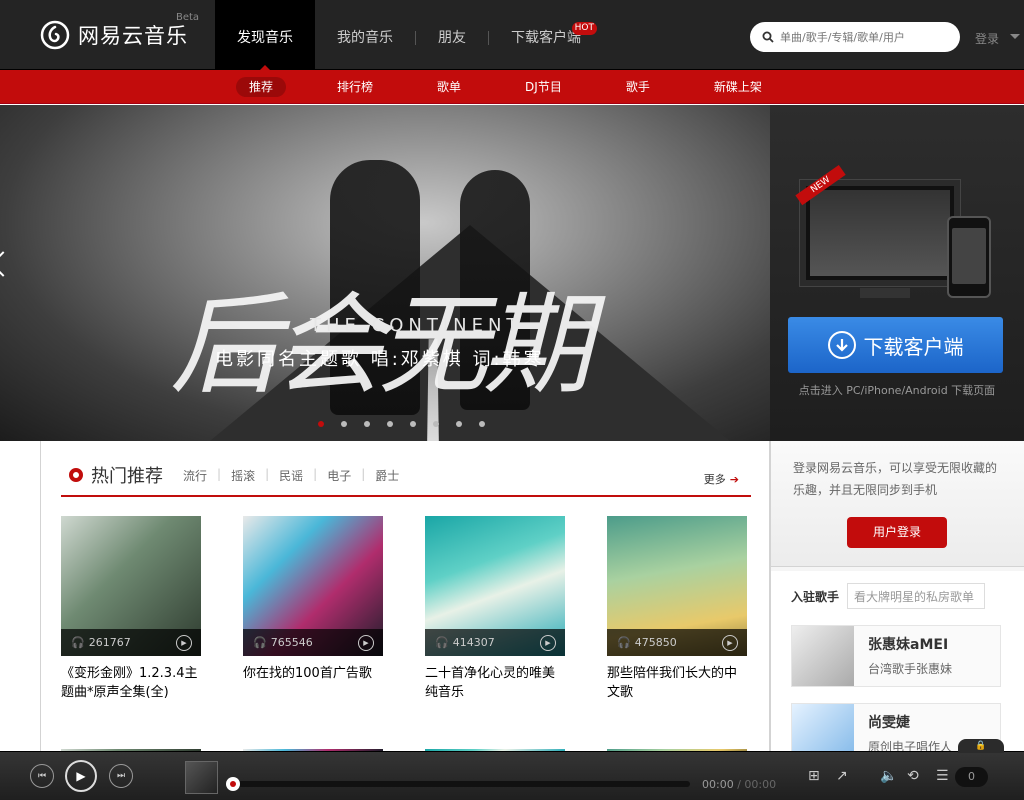 This screenshot has width=1024, height=800. I want to click on playlist-count: 0, so click(971, 777).